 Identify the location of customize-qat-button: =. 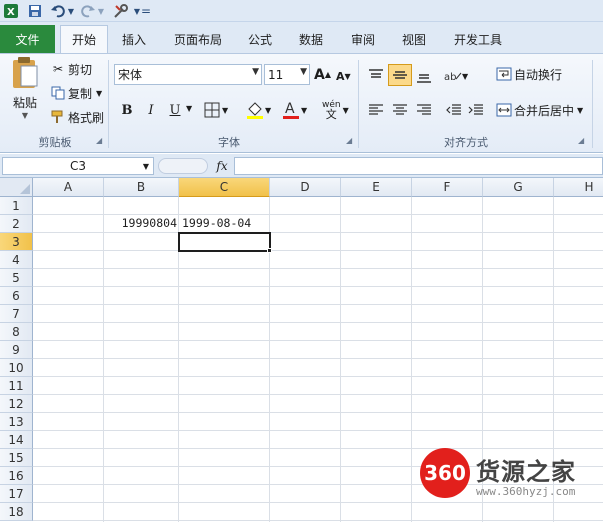
(146, 11).